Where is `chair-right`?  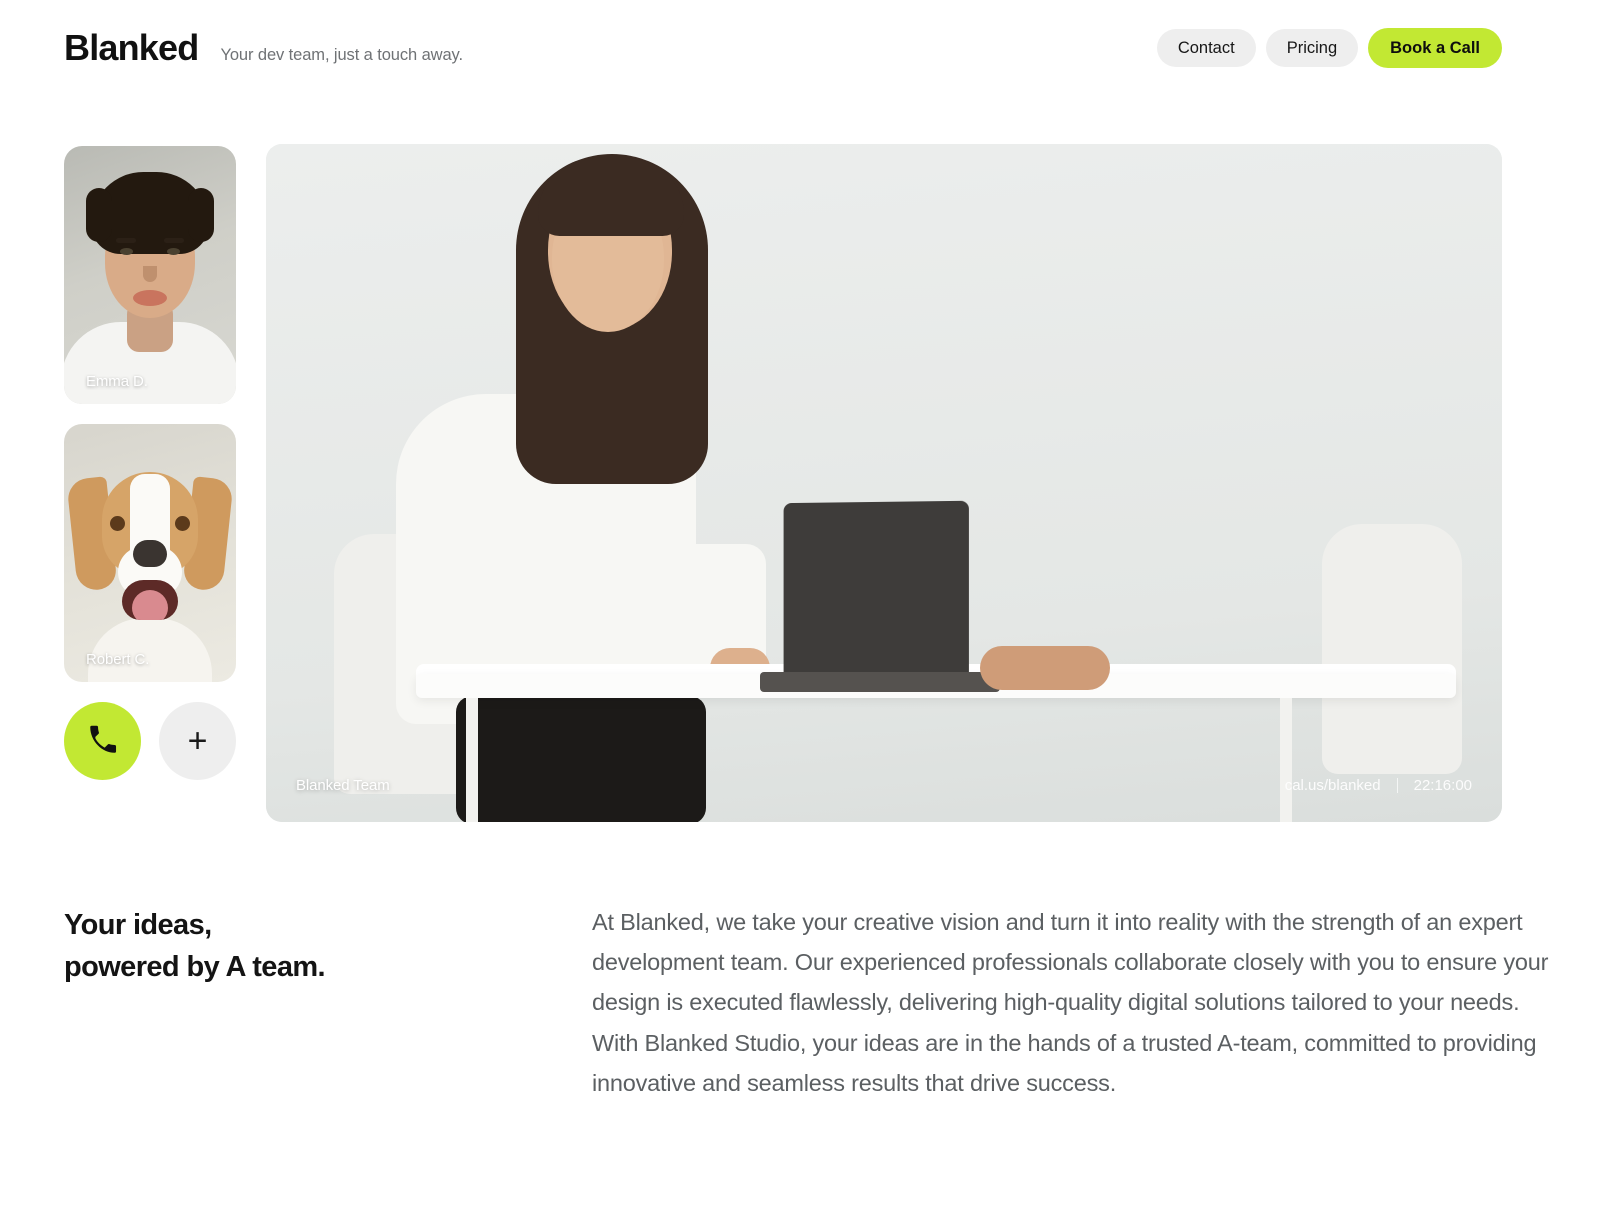
chair-right is located at coordinates (1392, 649).